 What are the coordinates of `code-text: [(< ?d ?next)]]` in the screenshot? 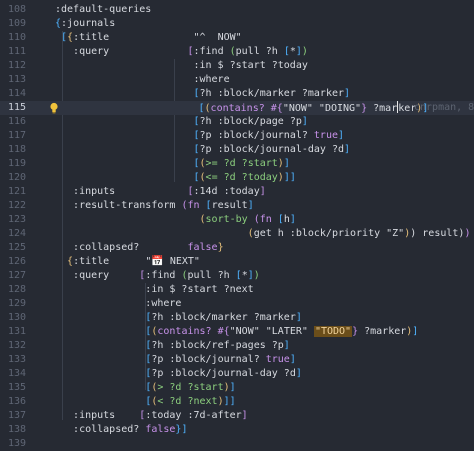 It's located at (145, 402).